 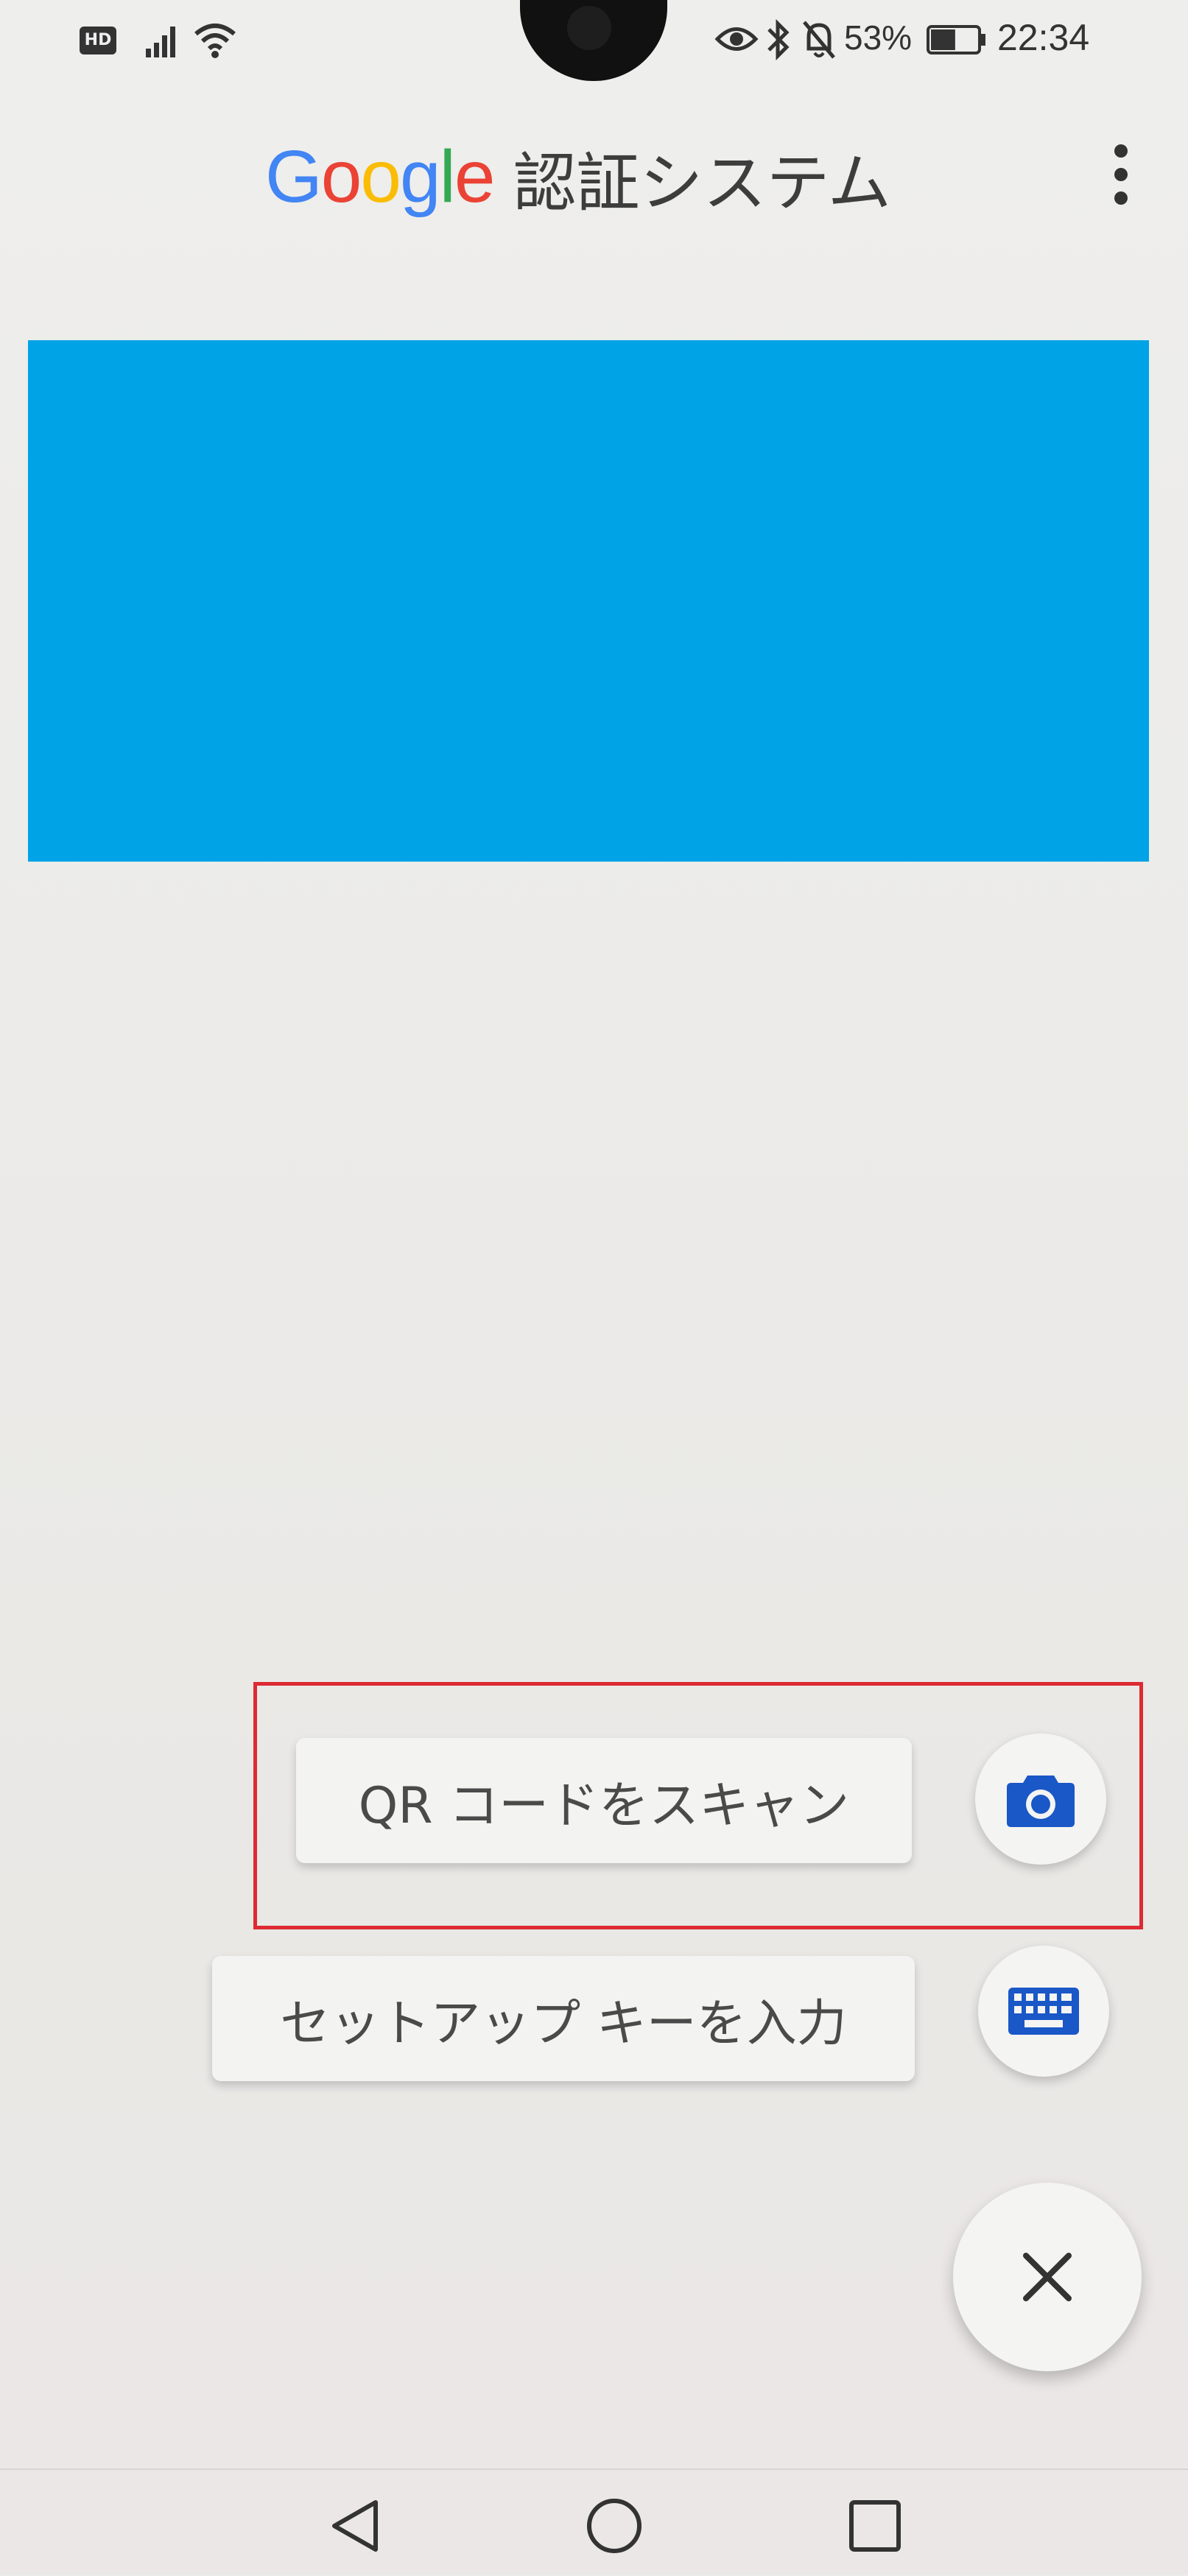 I want to click on scan-qr-code-label: QR コードをスキャン, so click(x=604, y=1805).